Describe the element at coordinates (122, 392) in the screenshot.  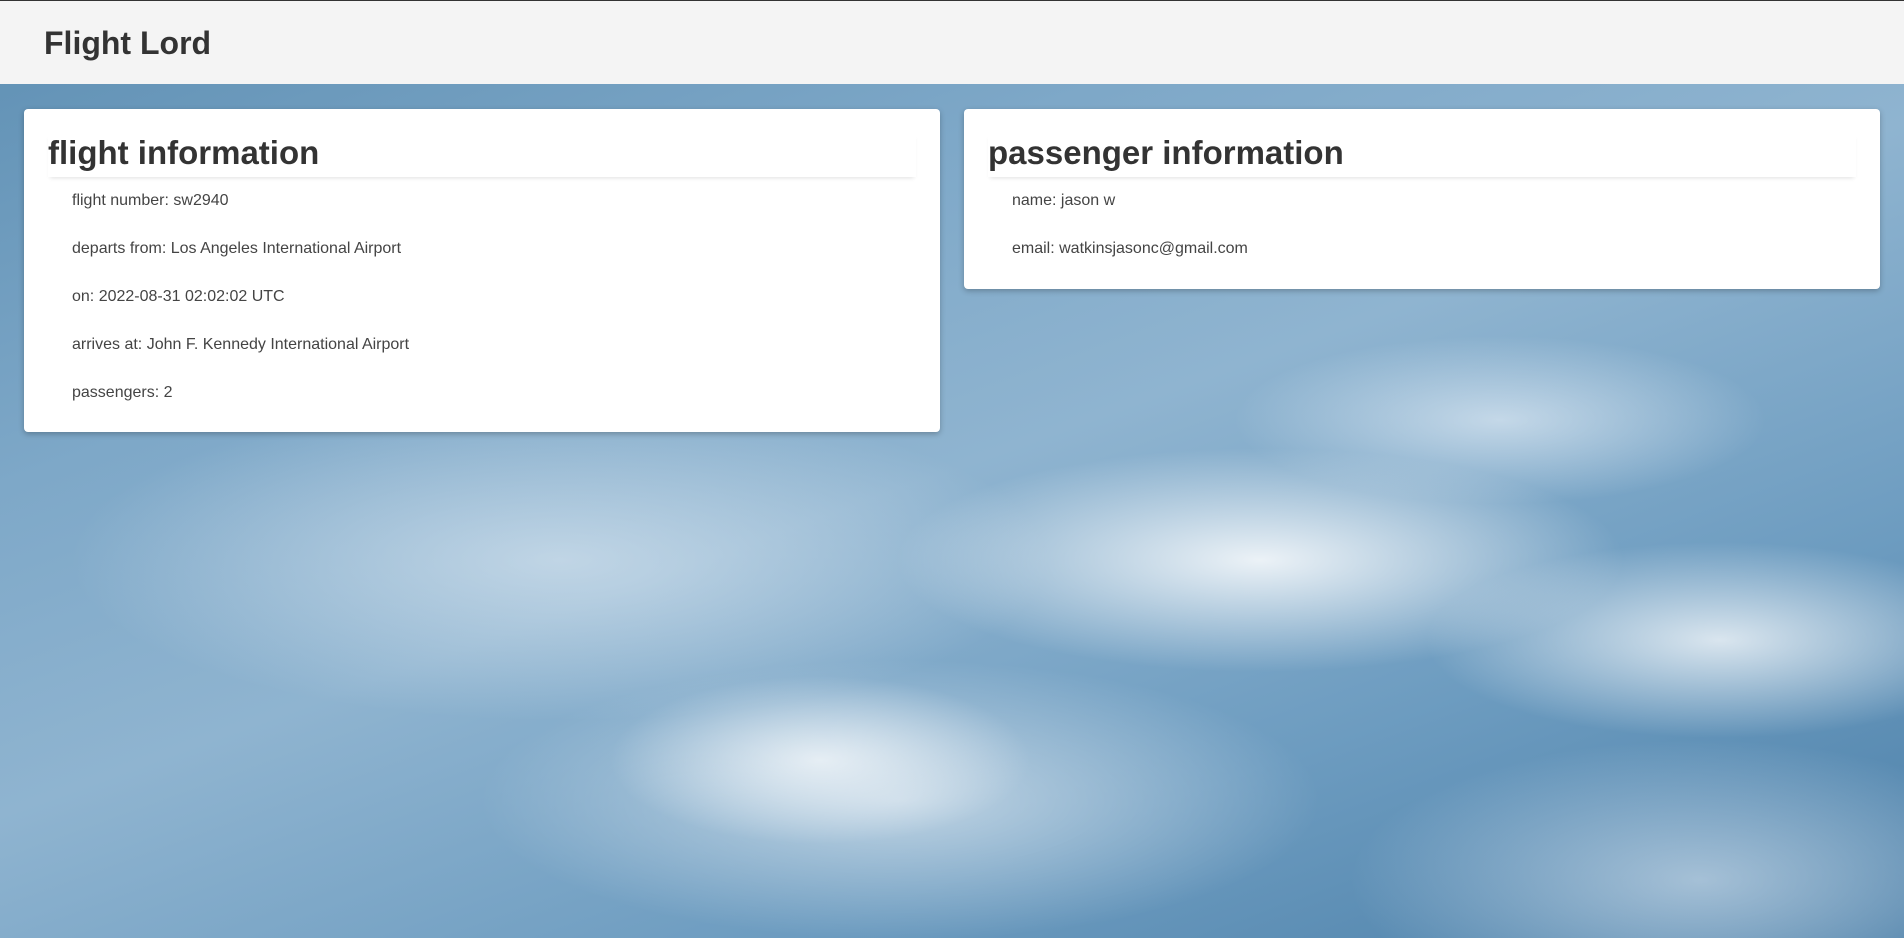
I see `passenger-count-field: passengers: 2` at that location.